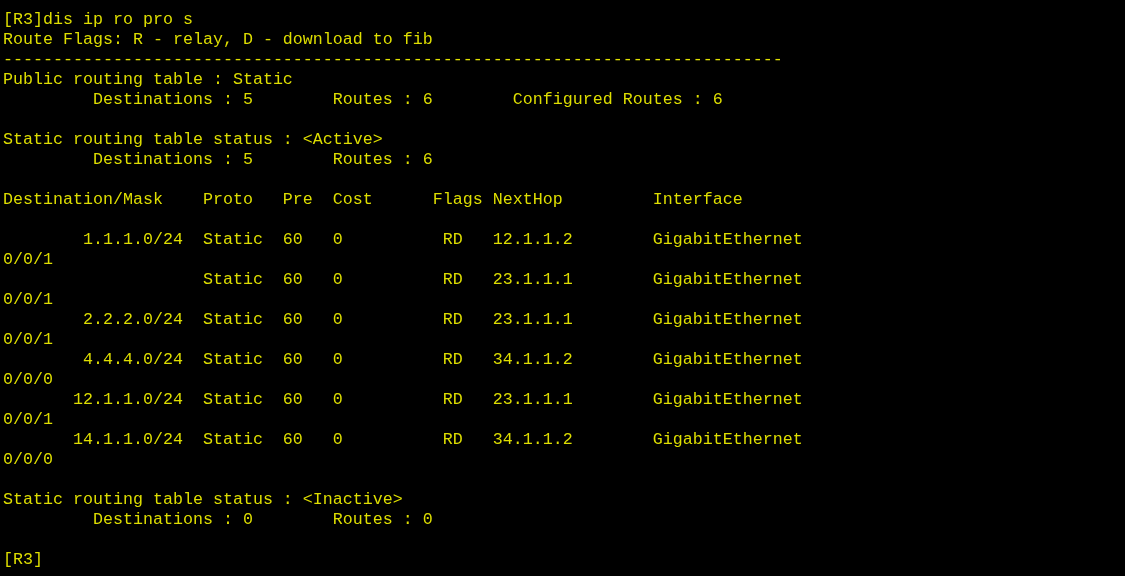 Image resolution: width=1125 pixels, height=576 pixels. I want to click on terminal-line: Static 60 0 RD 23.1.1.1 GigabitEthernet, so click(502, 280).